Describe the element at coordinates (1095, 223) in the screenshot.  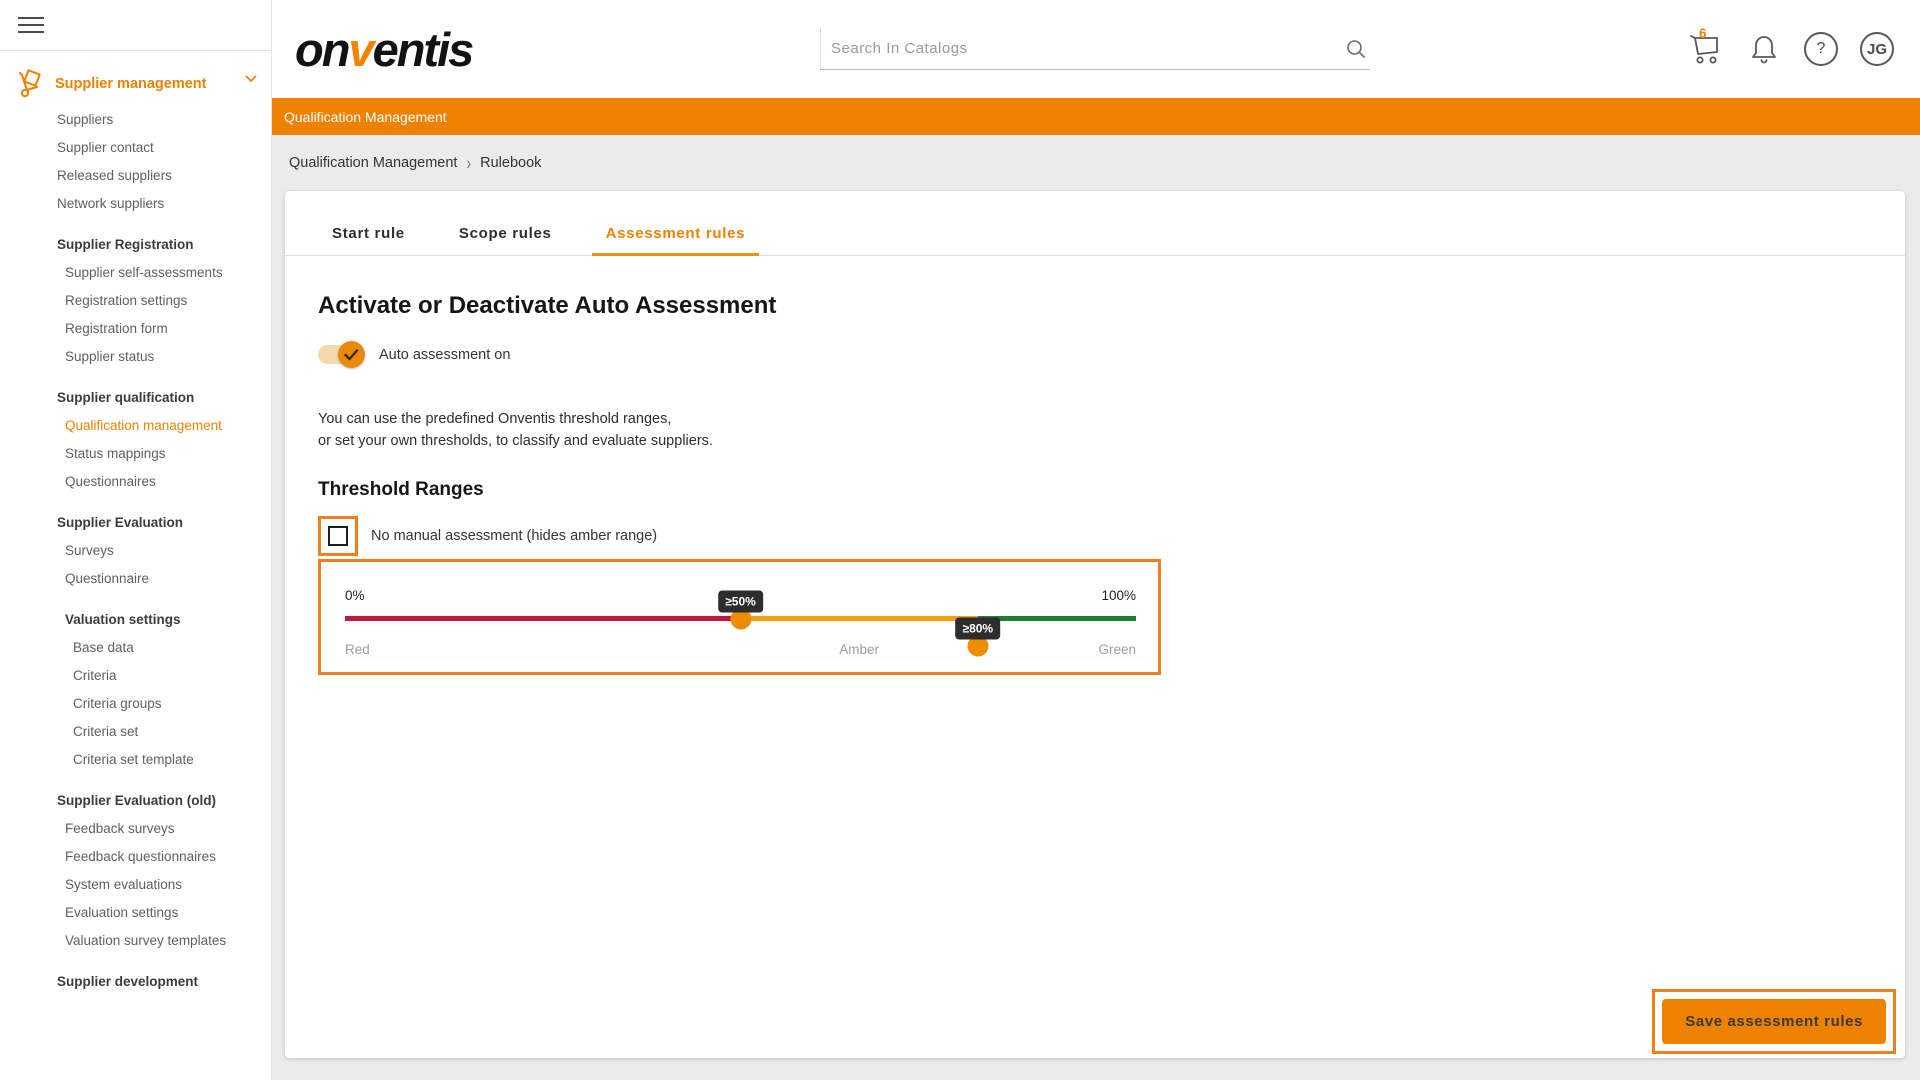
I see `tab-bar: Start rule Scope rules Assessment rules` at that location.